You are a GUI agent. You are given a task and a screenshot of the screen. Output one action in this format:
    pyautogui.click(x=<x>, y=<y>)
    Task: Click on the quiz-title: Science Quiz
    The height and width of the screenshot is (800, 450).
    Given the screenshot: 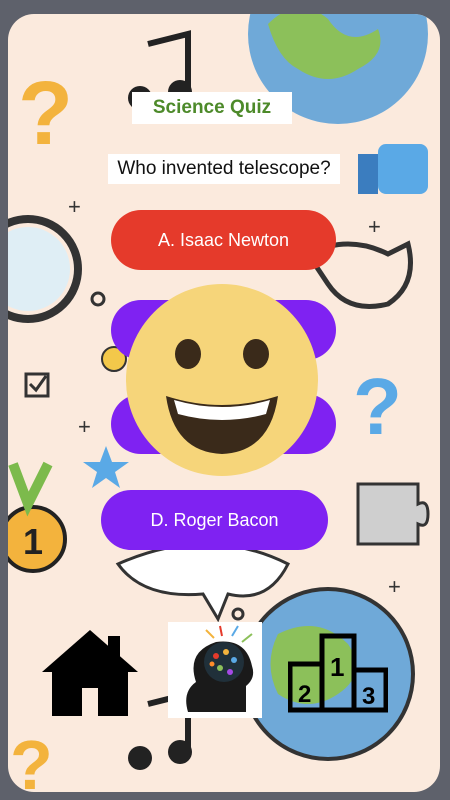 What is the action you would take?
    pyautogui.click(x=212, y=108)
    